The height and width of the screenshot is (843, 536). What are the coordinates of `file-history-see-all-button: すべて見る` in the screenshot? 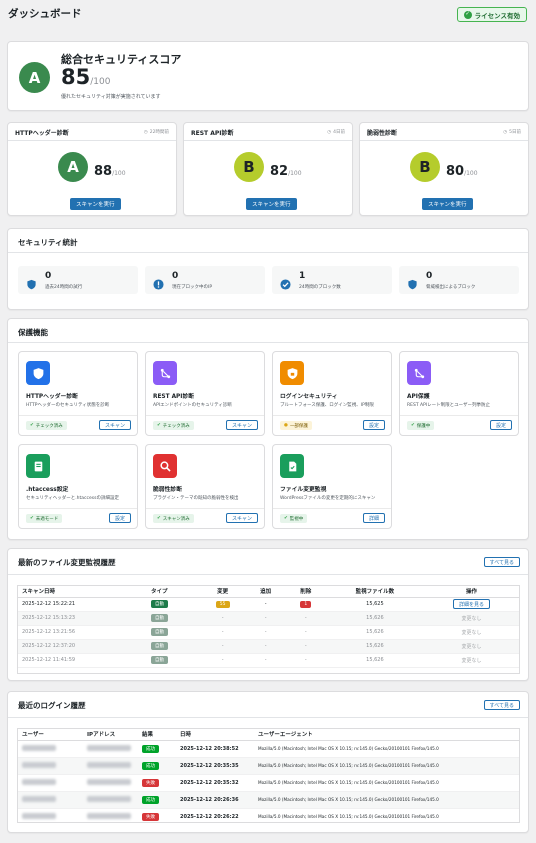 It's located at (501, 562).